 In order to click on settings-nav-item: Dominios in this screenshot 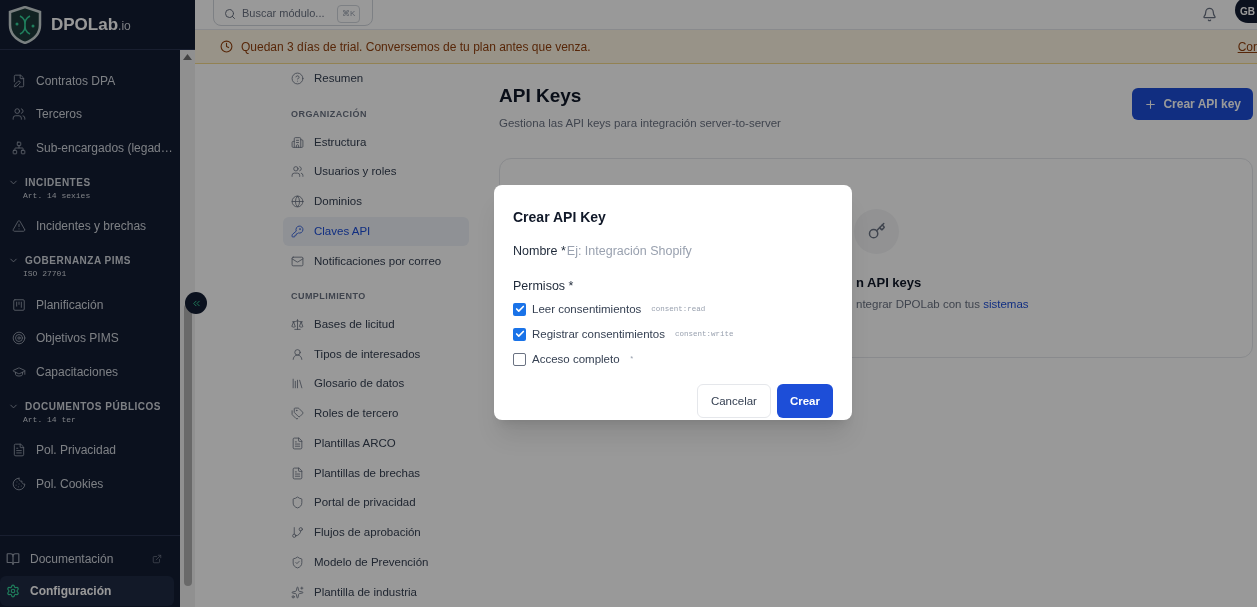, I will do `click(376, 201)`.